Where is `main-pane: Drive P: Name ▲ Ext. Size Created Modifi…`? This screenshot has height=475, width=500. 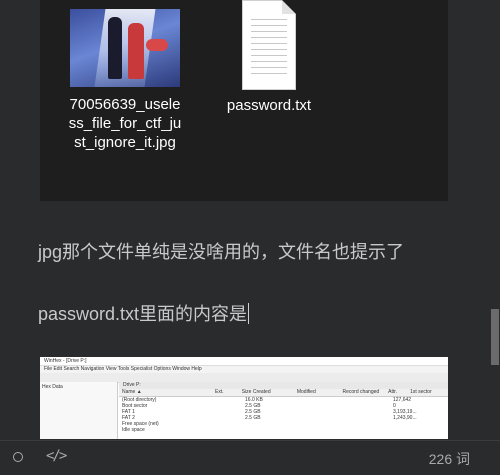 main-pane: Drive P: Name ▲ Ext. Size Created Modifi… is located at coordinates (283, 410).